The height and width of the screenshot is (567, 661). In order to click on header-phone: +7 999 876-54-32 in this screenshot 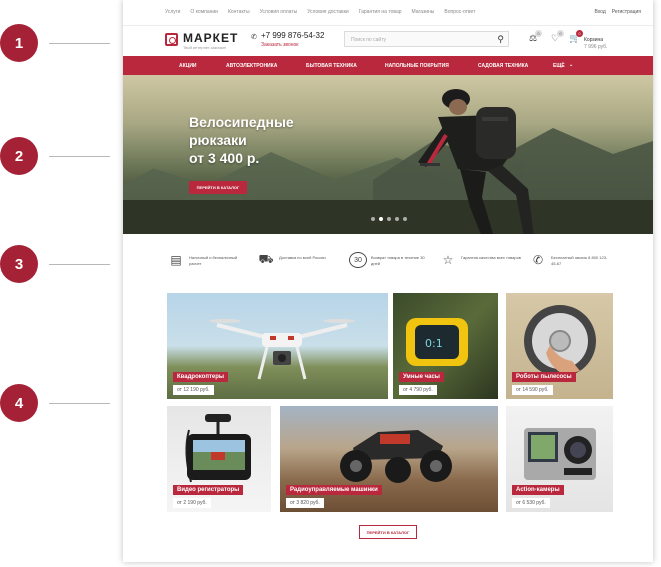, I will do `click(292, 35)`.